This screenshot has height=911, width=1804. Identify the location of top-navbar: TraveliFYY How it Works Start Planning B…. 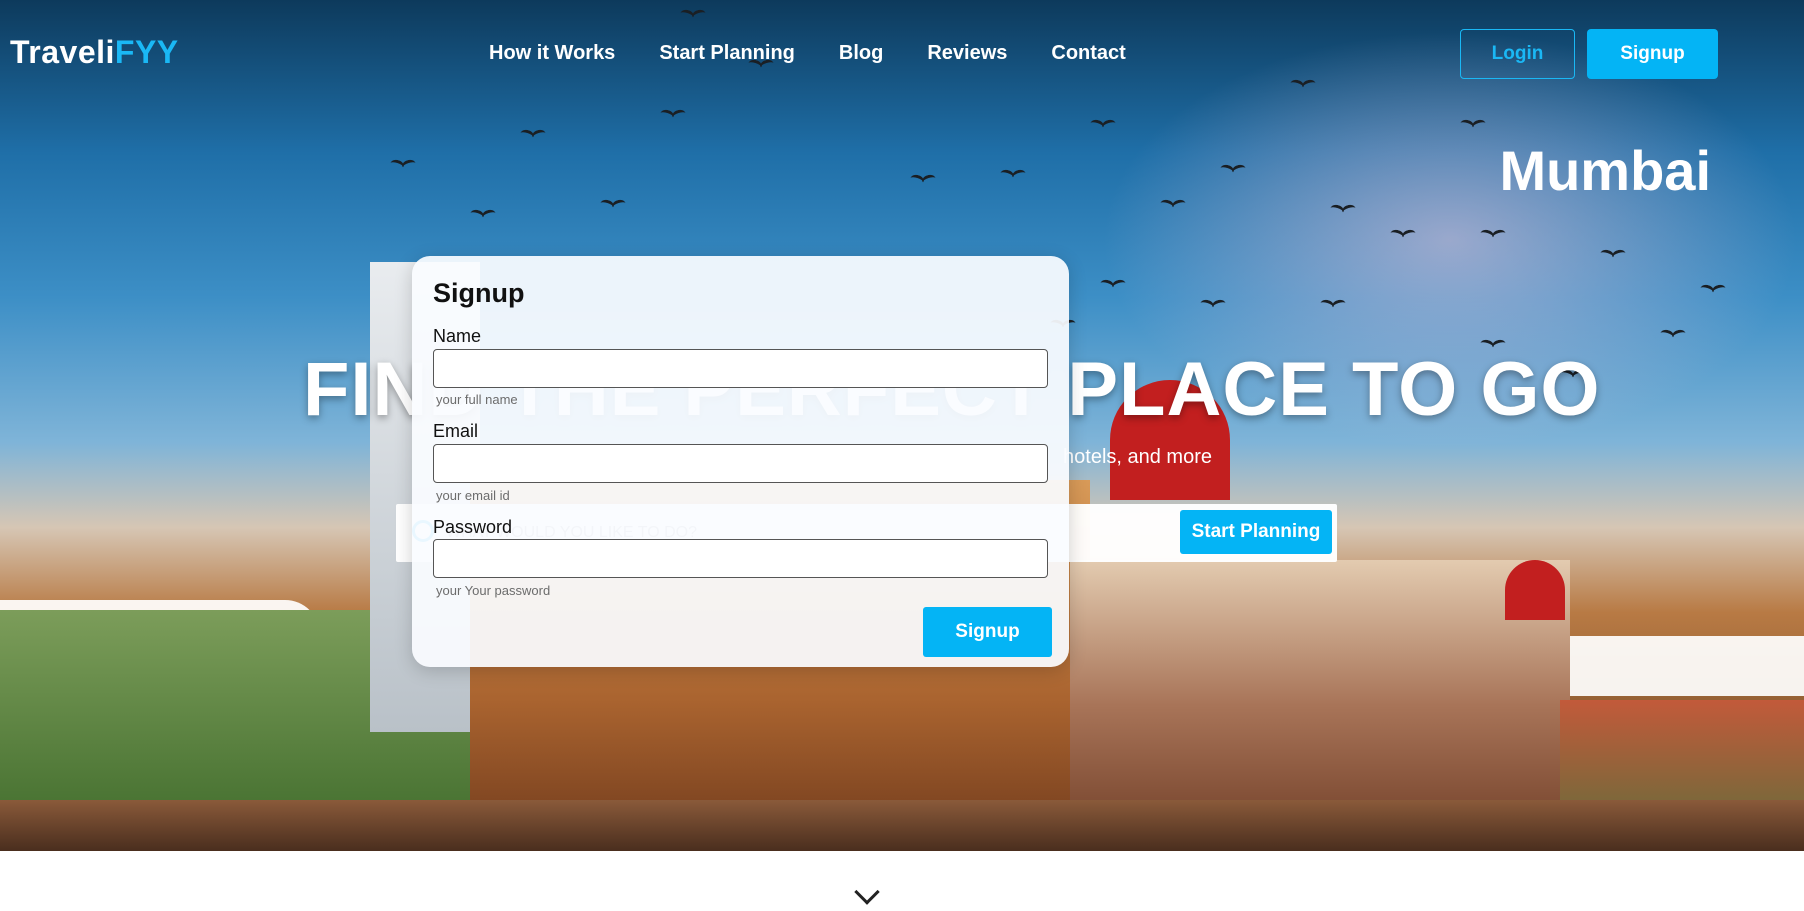
(902, 53).